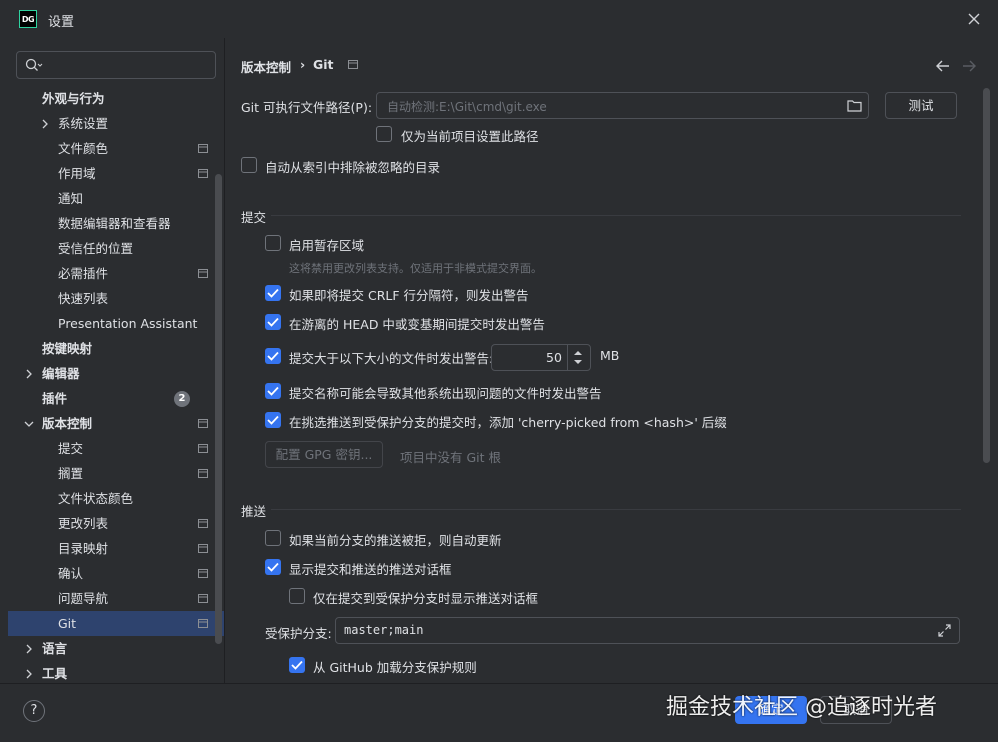 The image size is (998, 742). Describe the element at coordinates (116, 148) in the screenshot. I see `tree-item-file-colors: 文件颜色` at that location.